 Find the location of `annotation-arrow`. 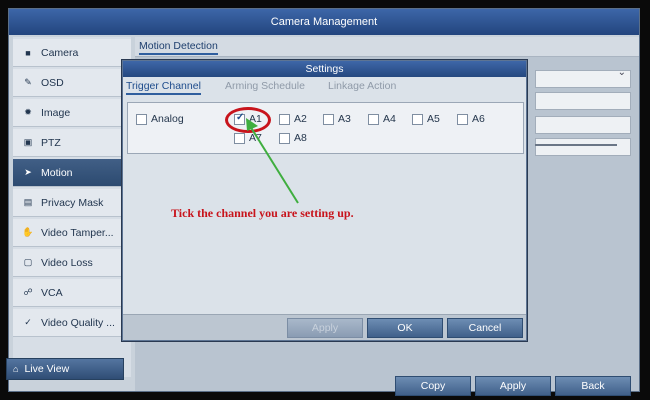

annotation-arrow is located at coordinates (272, 161).